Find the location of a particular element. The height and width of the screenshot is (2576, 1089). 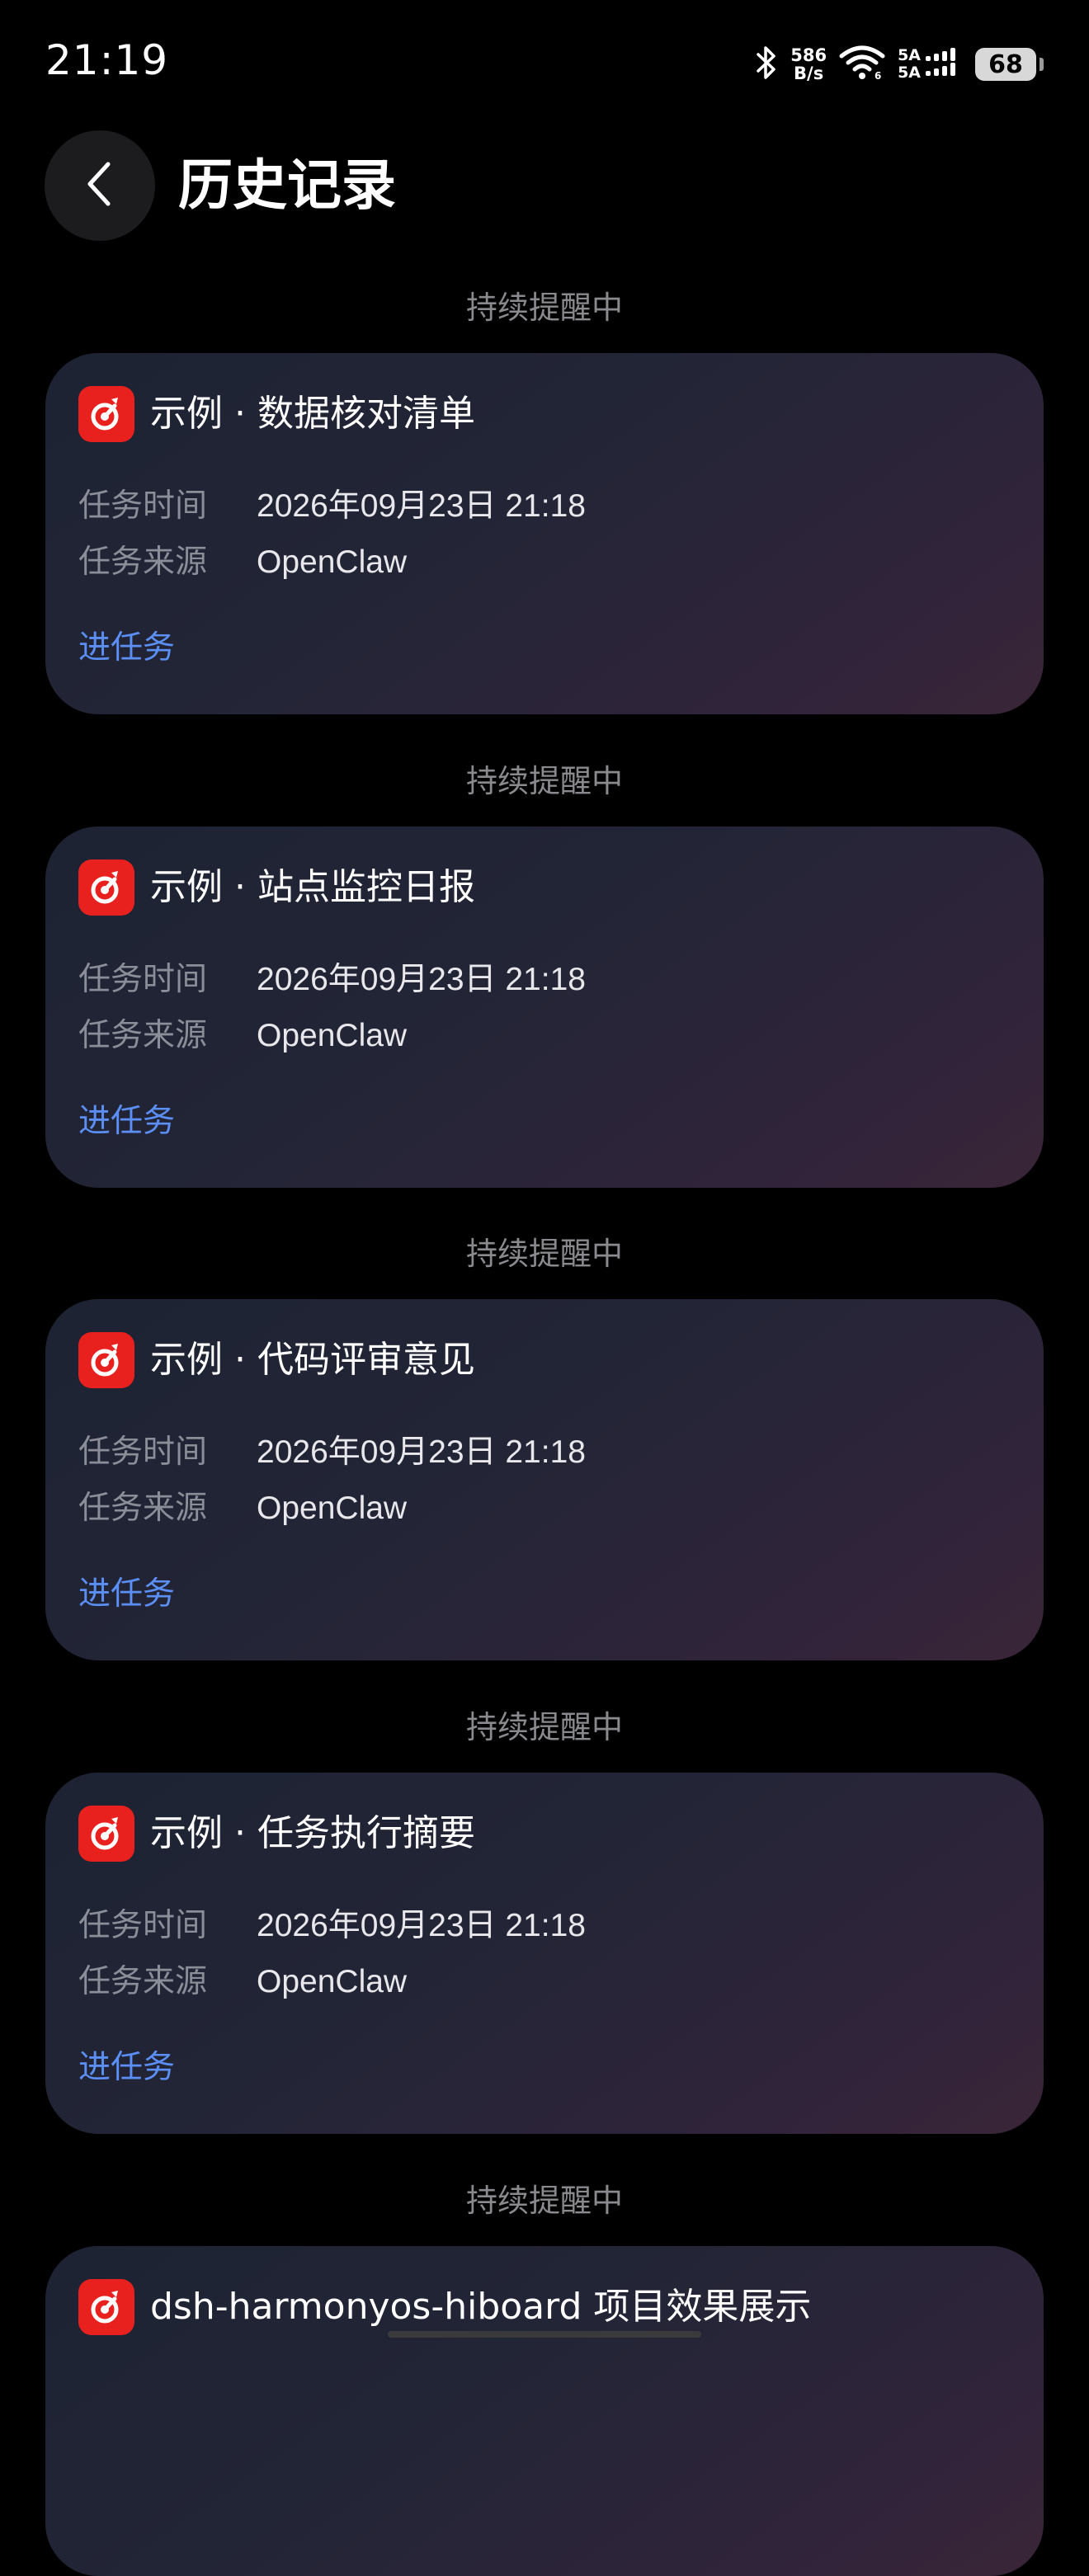

card-title: dsh-harmonyos-hiboard 项目效果展示 is located at coordinates (481, 2307).